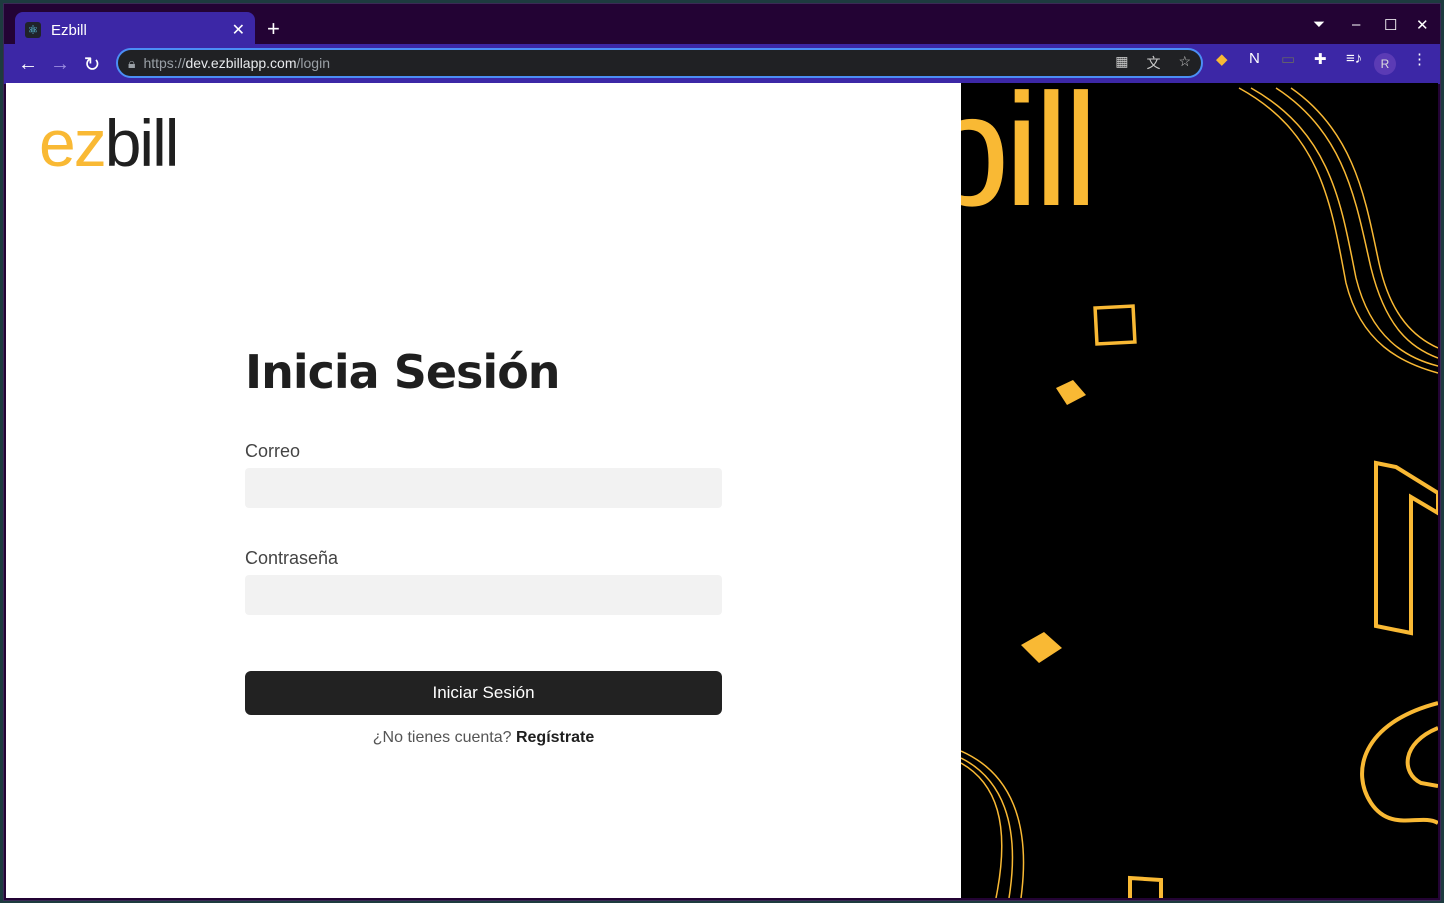 The width and height of the screenshot is (1444, 903). Describe the element at coordinates (1184, 63) in the screenshot. I see `bookmark-star-icon: ☆` at that location.